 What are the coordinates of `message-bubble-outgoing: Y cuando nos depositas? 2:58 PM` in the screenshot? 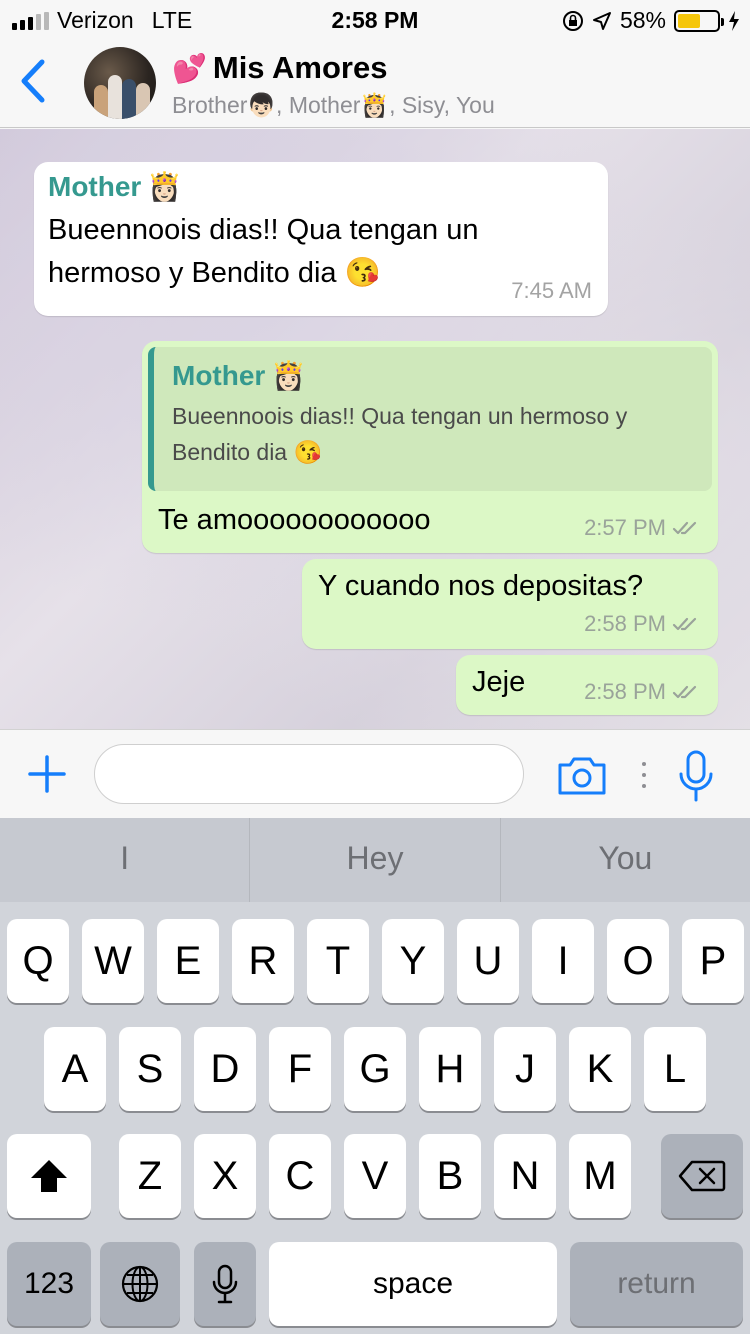 It's located at (510, 604).